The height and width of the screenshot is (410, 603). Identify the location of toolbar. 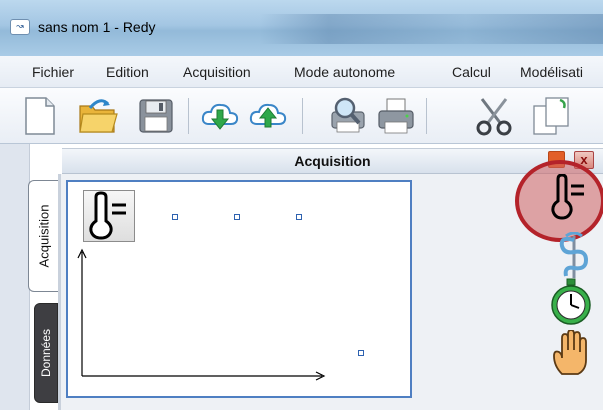
(301, 116).